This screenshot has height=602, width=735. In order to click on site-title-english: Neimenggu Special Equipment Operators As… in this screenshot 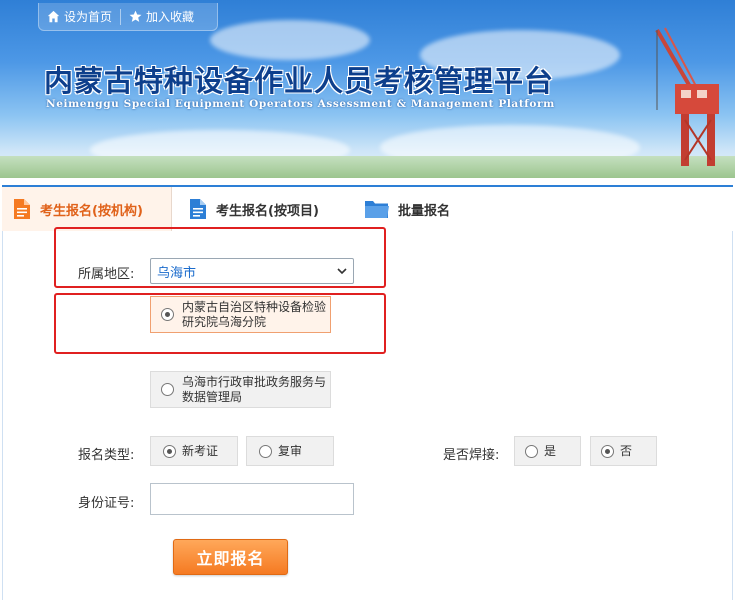, I will do `click(300, 104)`.